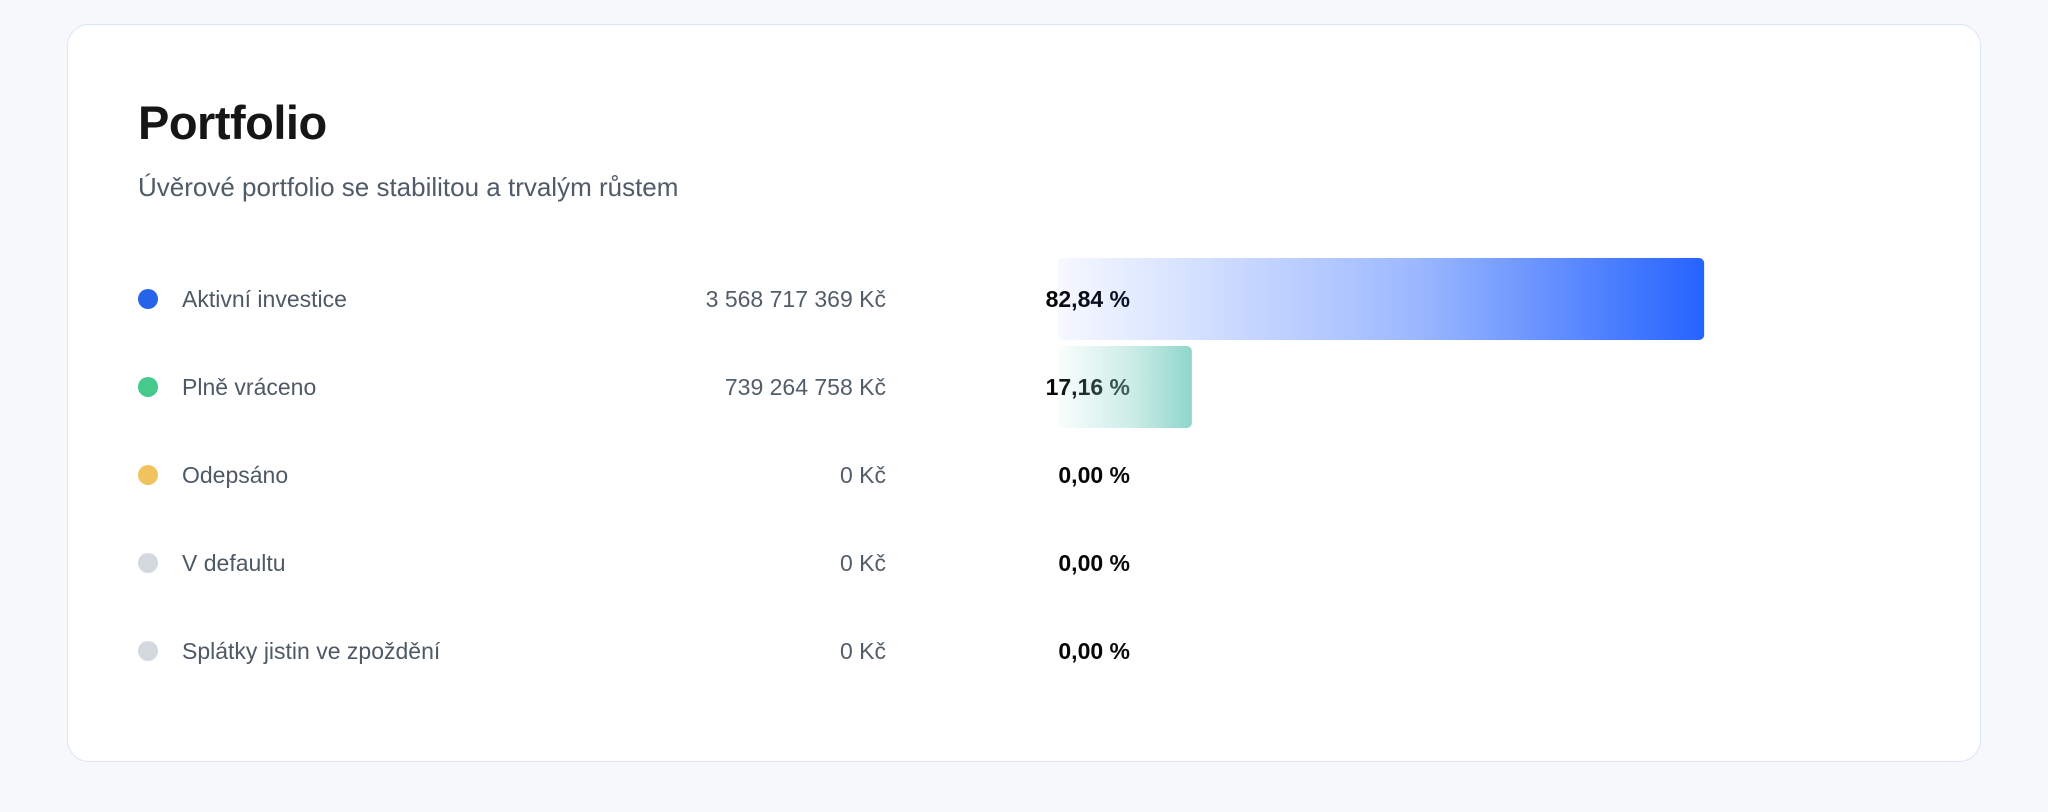 The width and height of the screenshot is (2048, 812). What do you see at coordinates (148, 299) in the screenshot?
I see `legend-dot-active-investments` at bounding box center [148, 299].